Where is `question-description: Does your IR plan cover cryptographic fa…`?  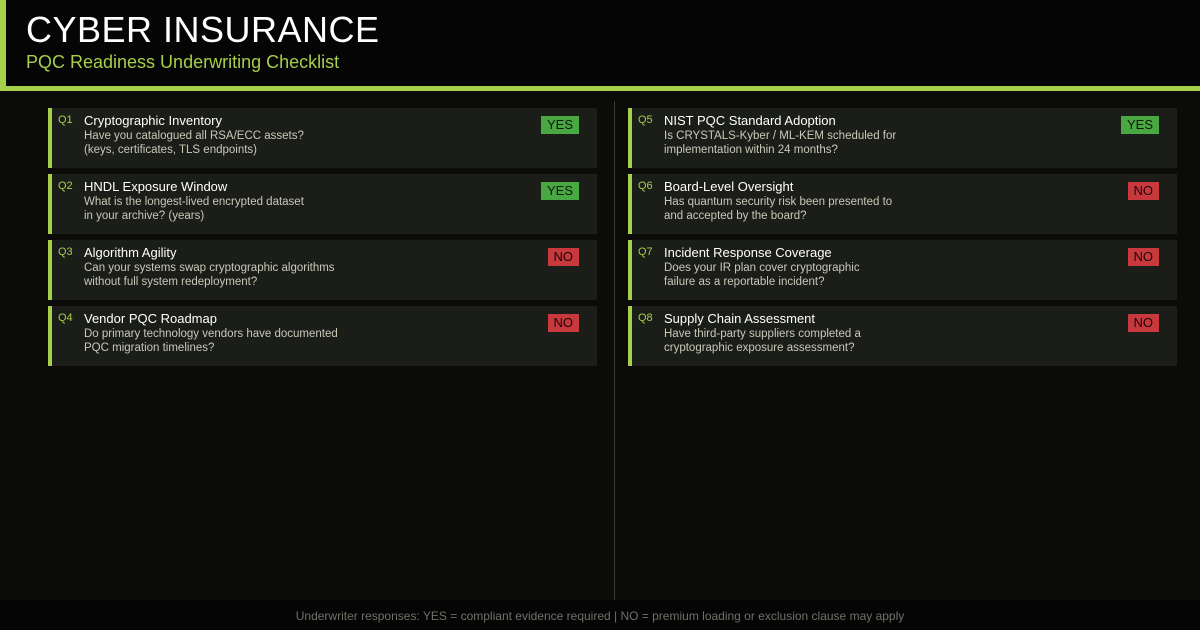 question-description: Does your IR plan cover cryptographic fa… is located at coordinates (762, 275).